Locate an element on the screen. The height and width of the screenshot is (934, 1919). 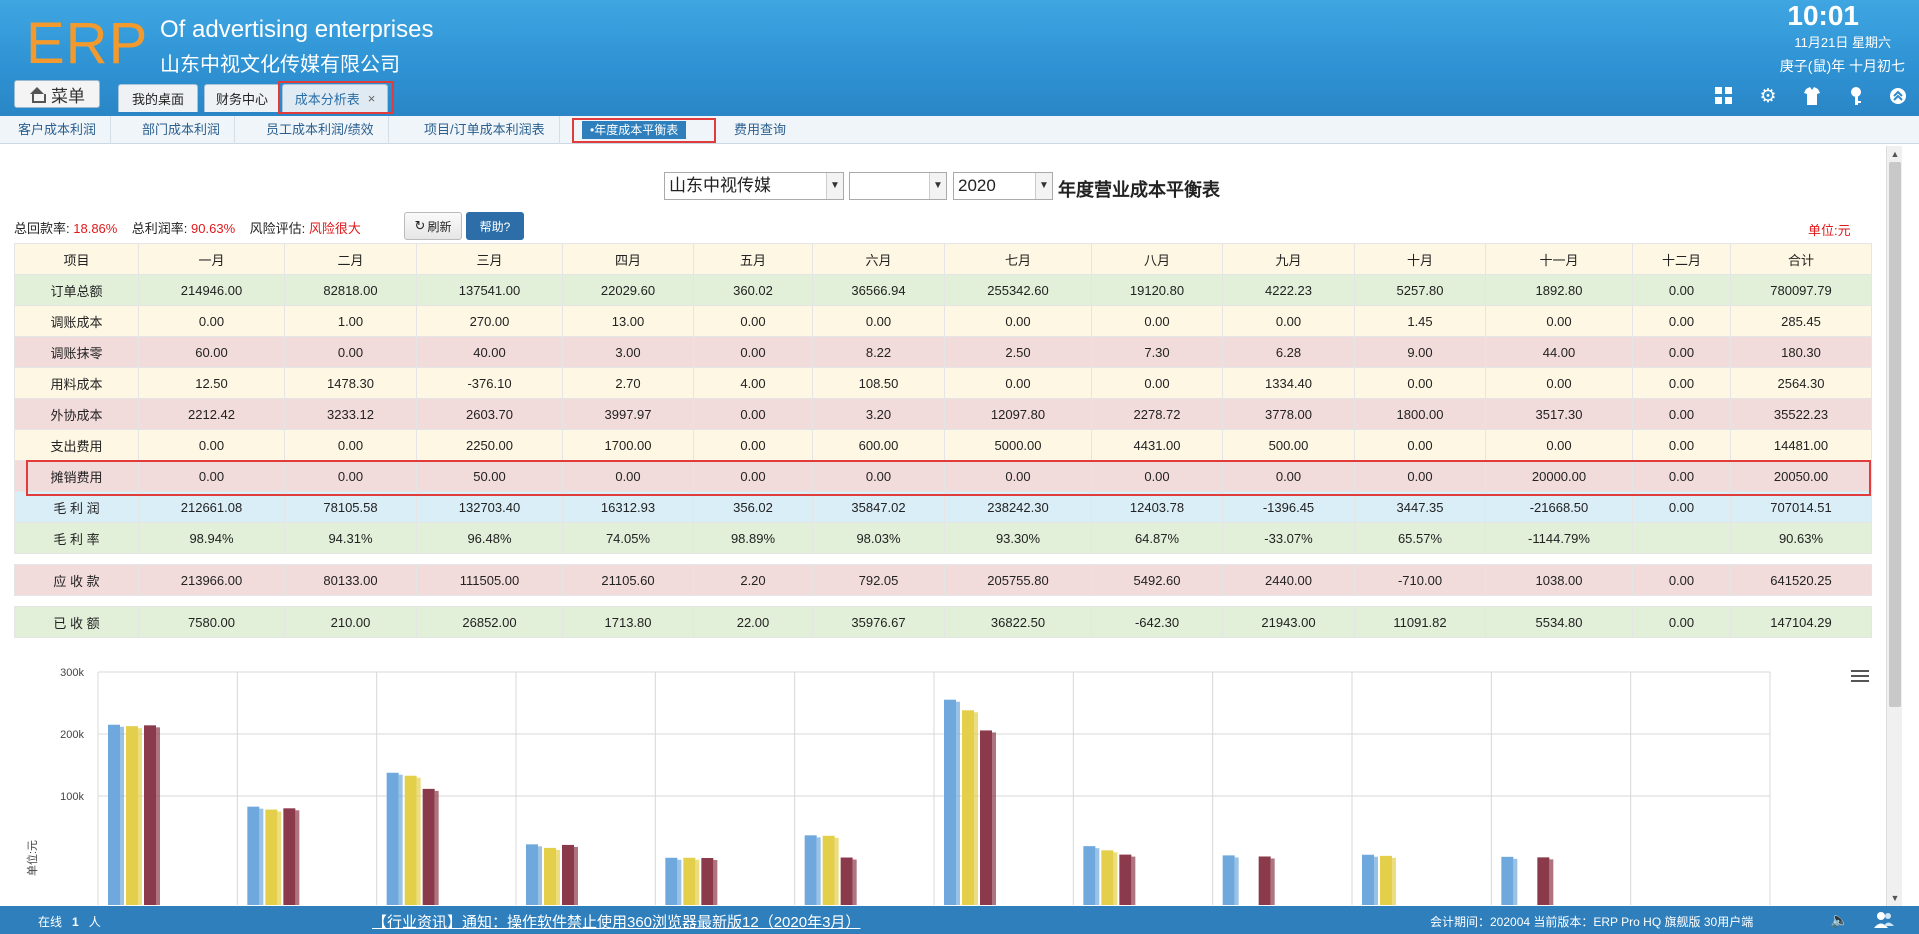
table-cell: 3447.35 is located at coordinates (1420, 507).